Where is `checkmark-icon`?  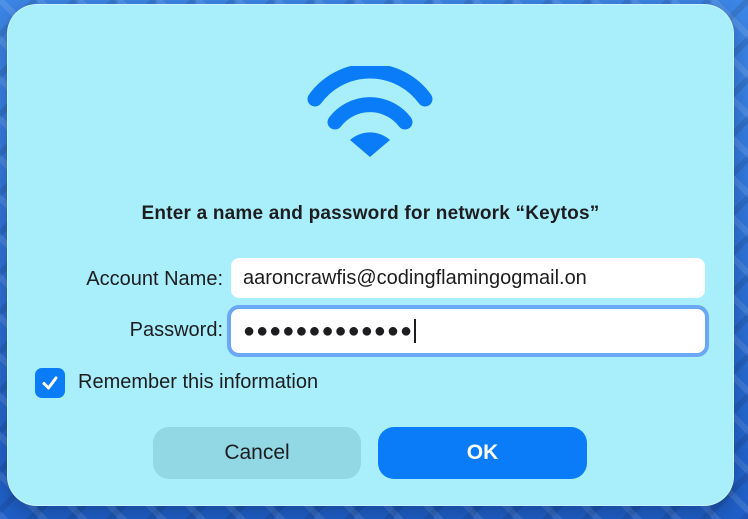 checkmark-icon is located at coordinates (50, 383).